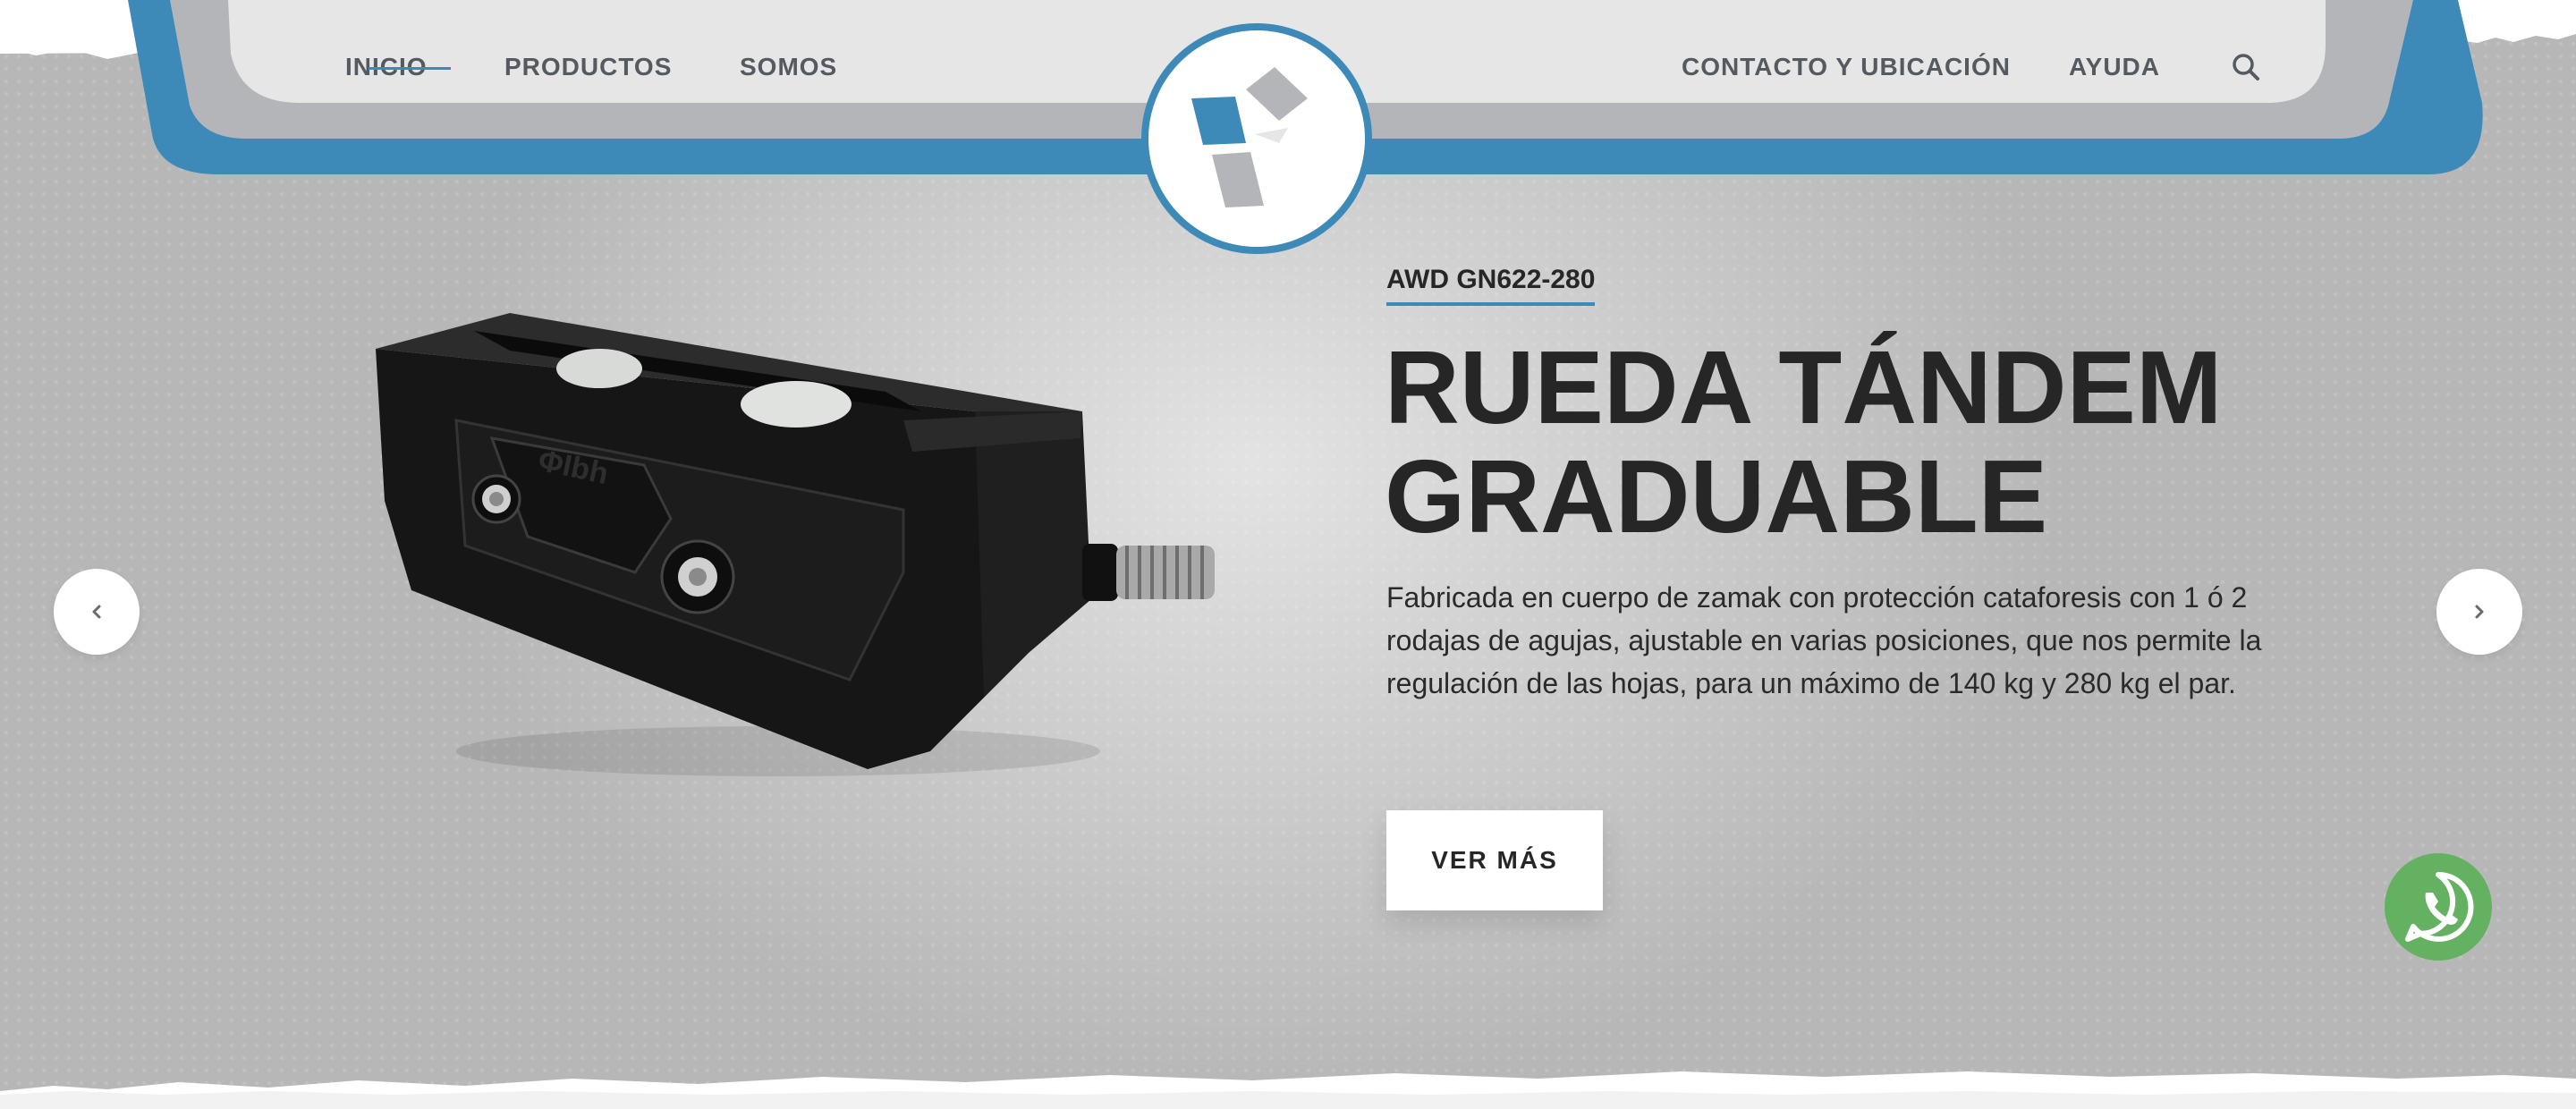  I want to click on nav-item-inicio: INICIO, so click(398, 67).